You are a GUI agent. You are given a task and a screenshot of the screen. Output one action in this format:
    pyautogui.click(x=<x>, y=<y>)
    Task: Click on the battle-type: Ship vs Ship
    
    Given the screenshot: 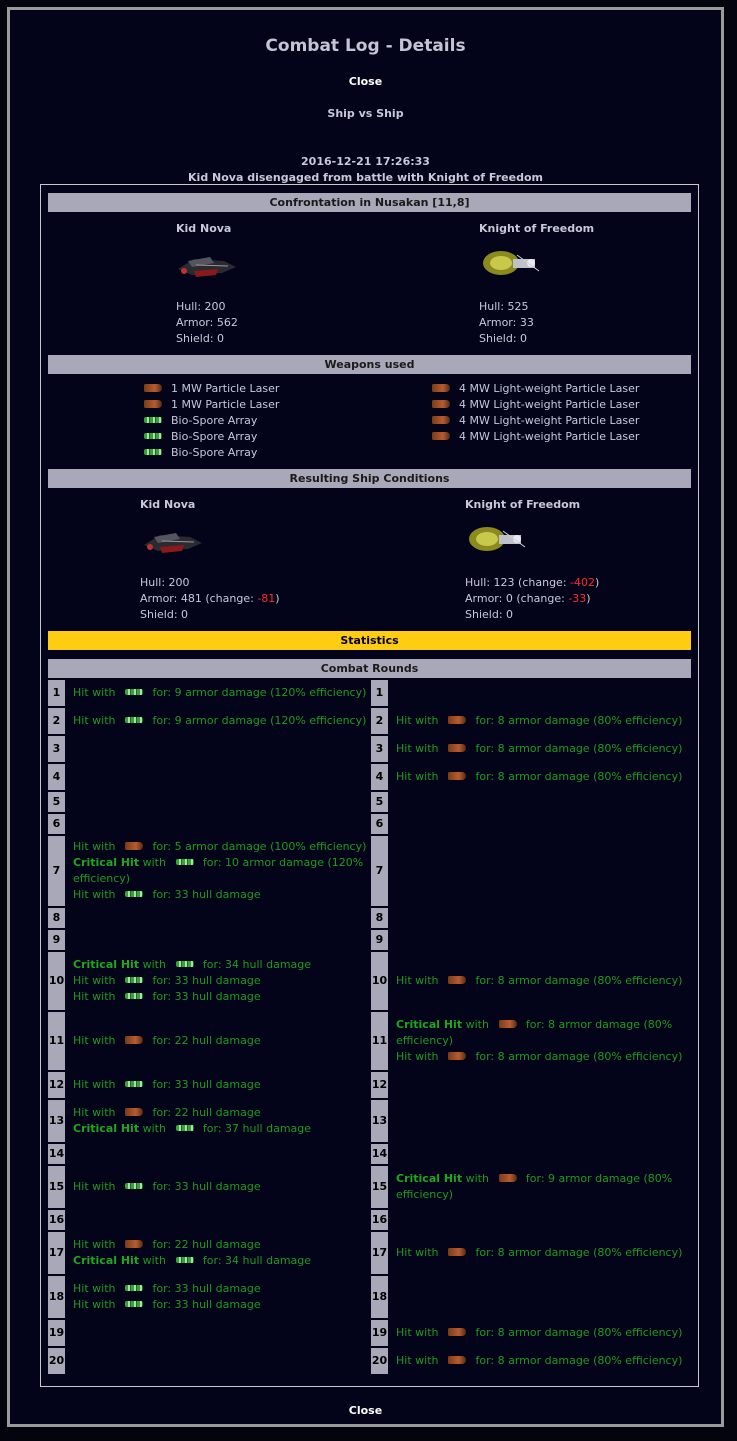 What is the action you would take?
    pyautogui.click(x=365, y=113)
    